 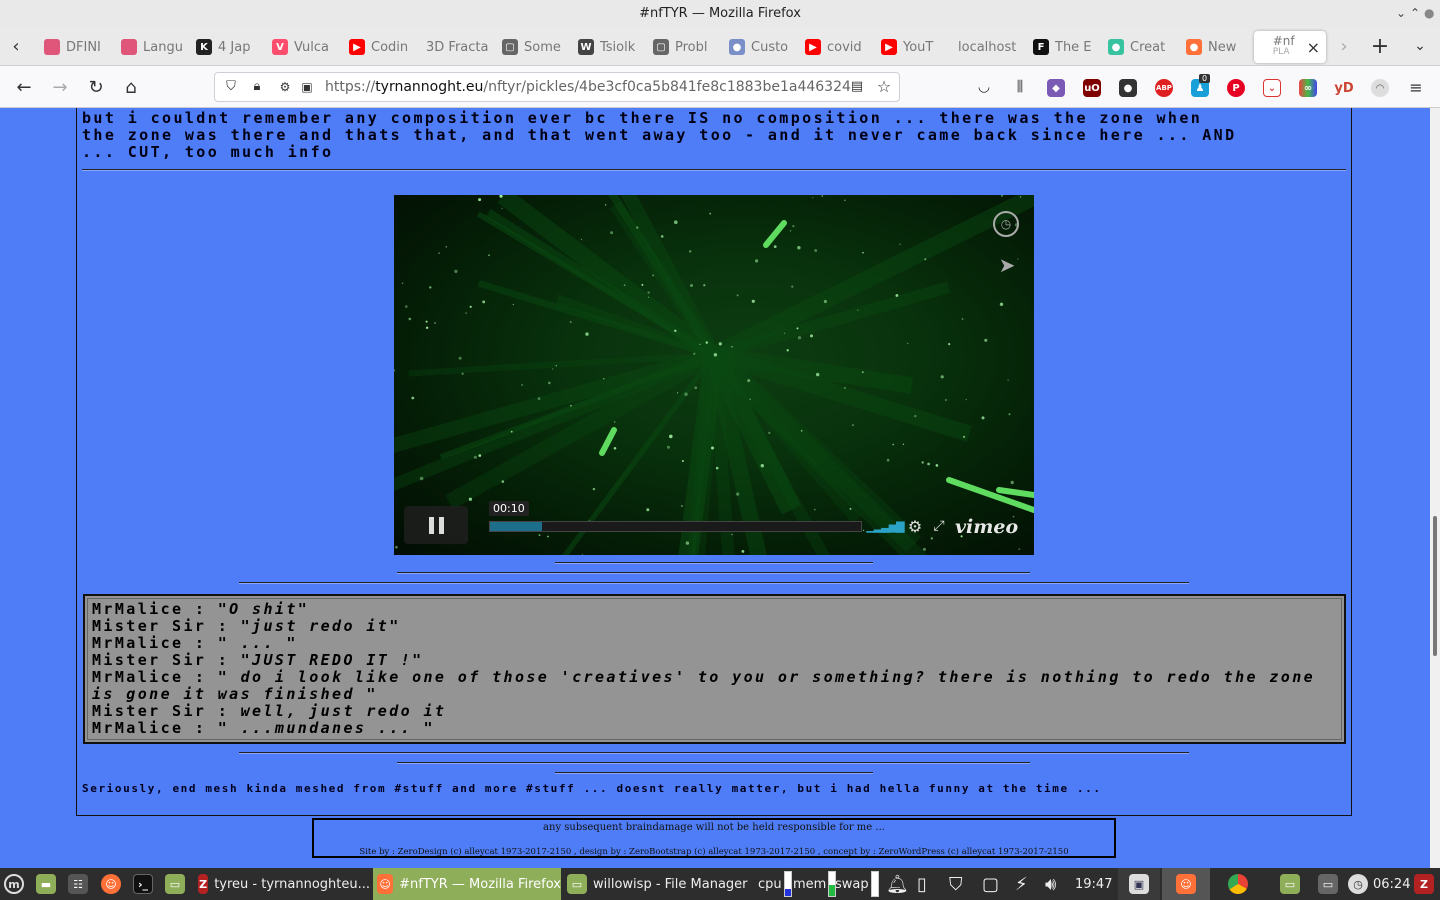 I want to click on autoplay-blocked-icon: ▣, so click(x=307, y=87).